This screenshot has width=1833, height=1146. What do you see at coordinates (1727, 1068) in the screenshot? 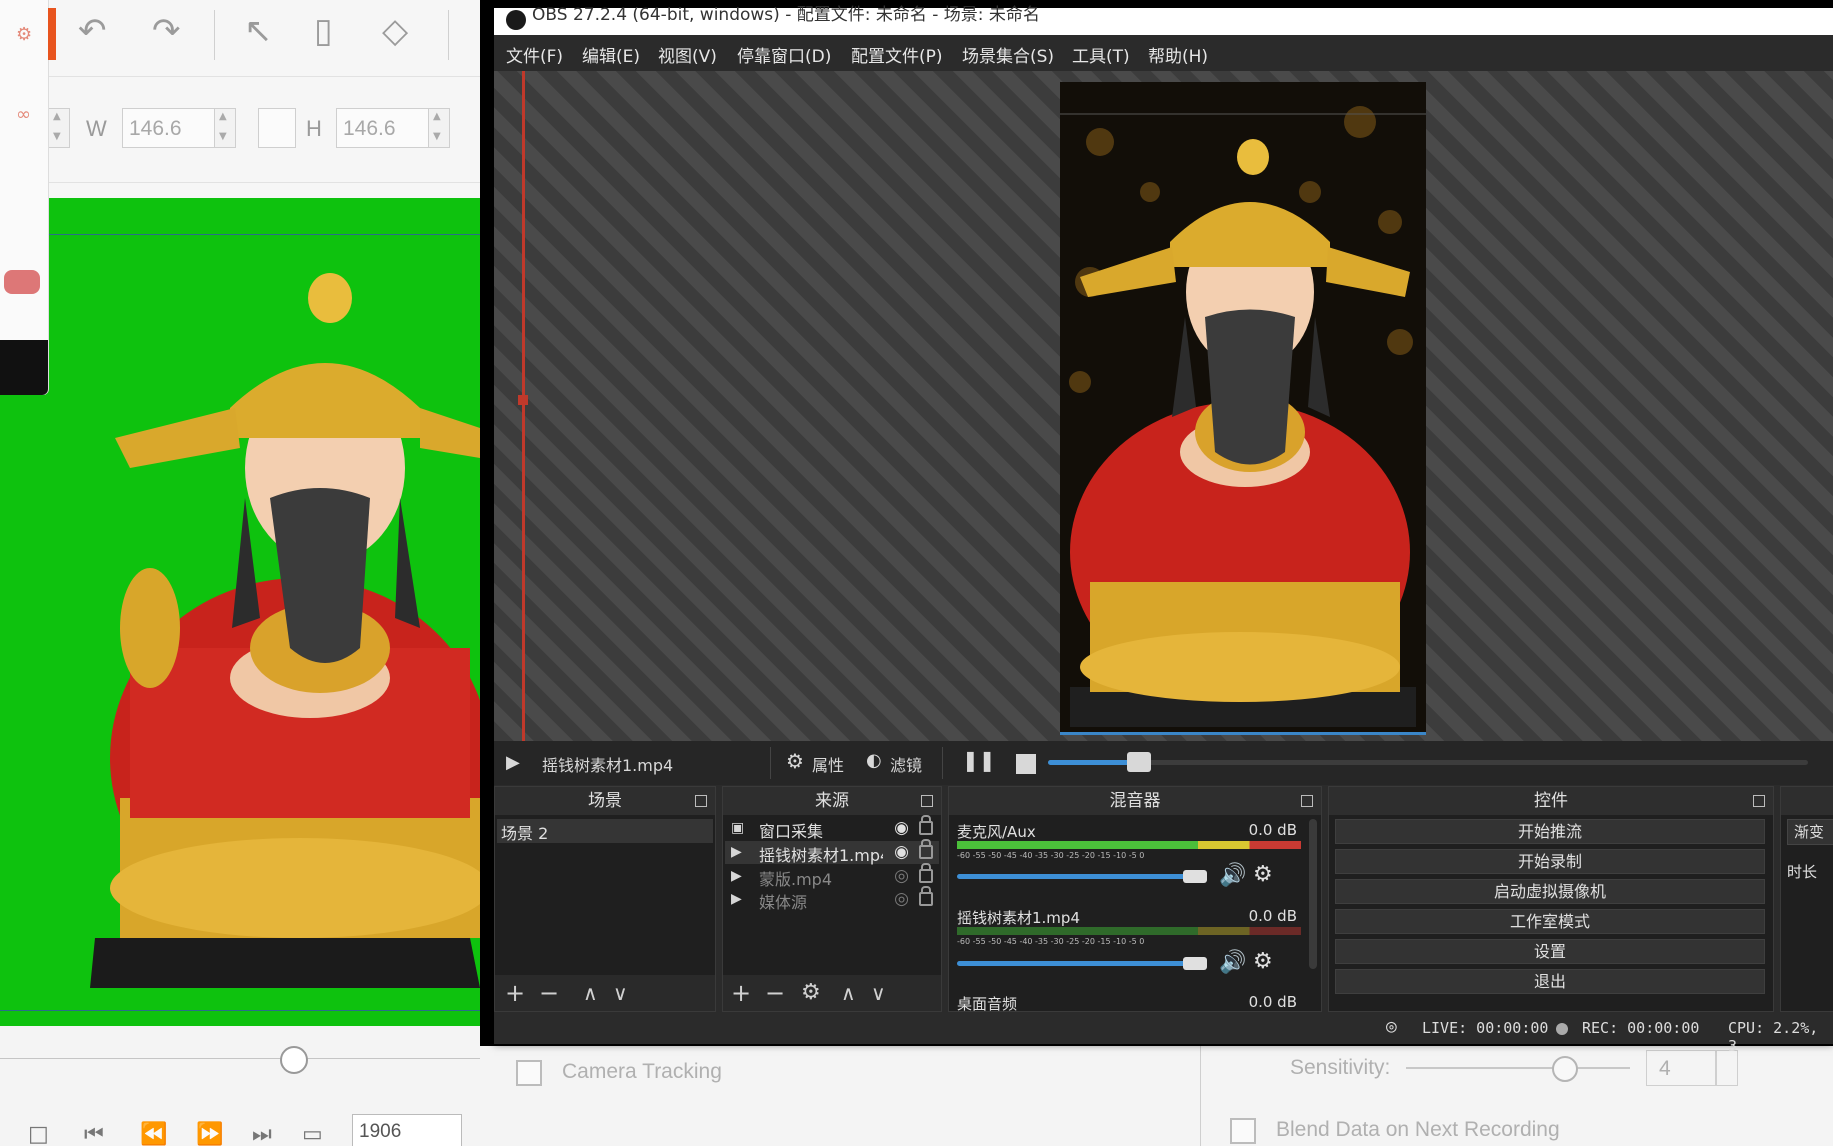
I see `sensitivity-stepper` at bounding box center [1727, 1068].